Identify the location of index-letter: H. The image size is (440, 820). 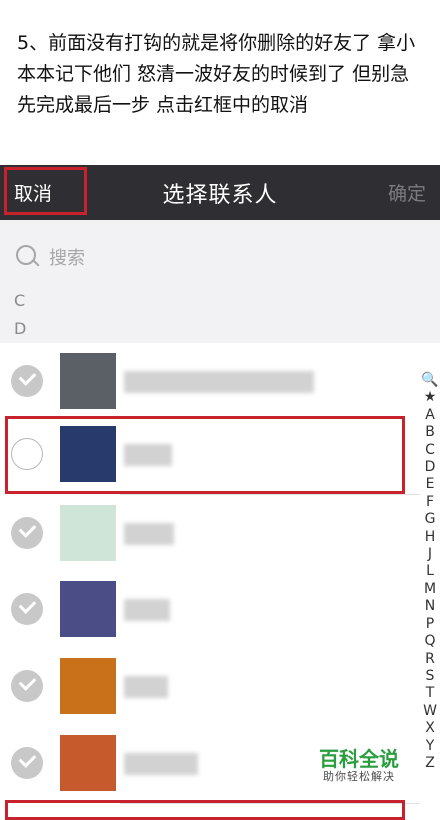
(430, 537).